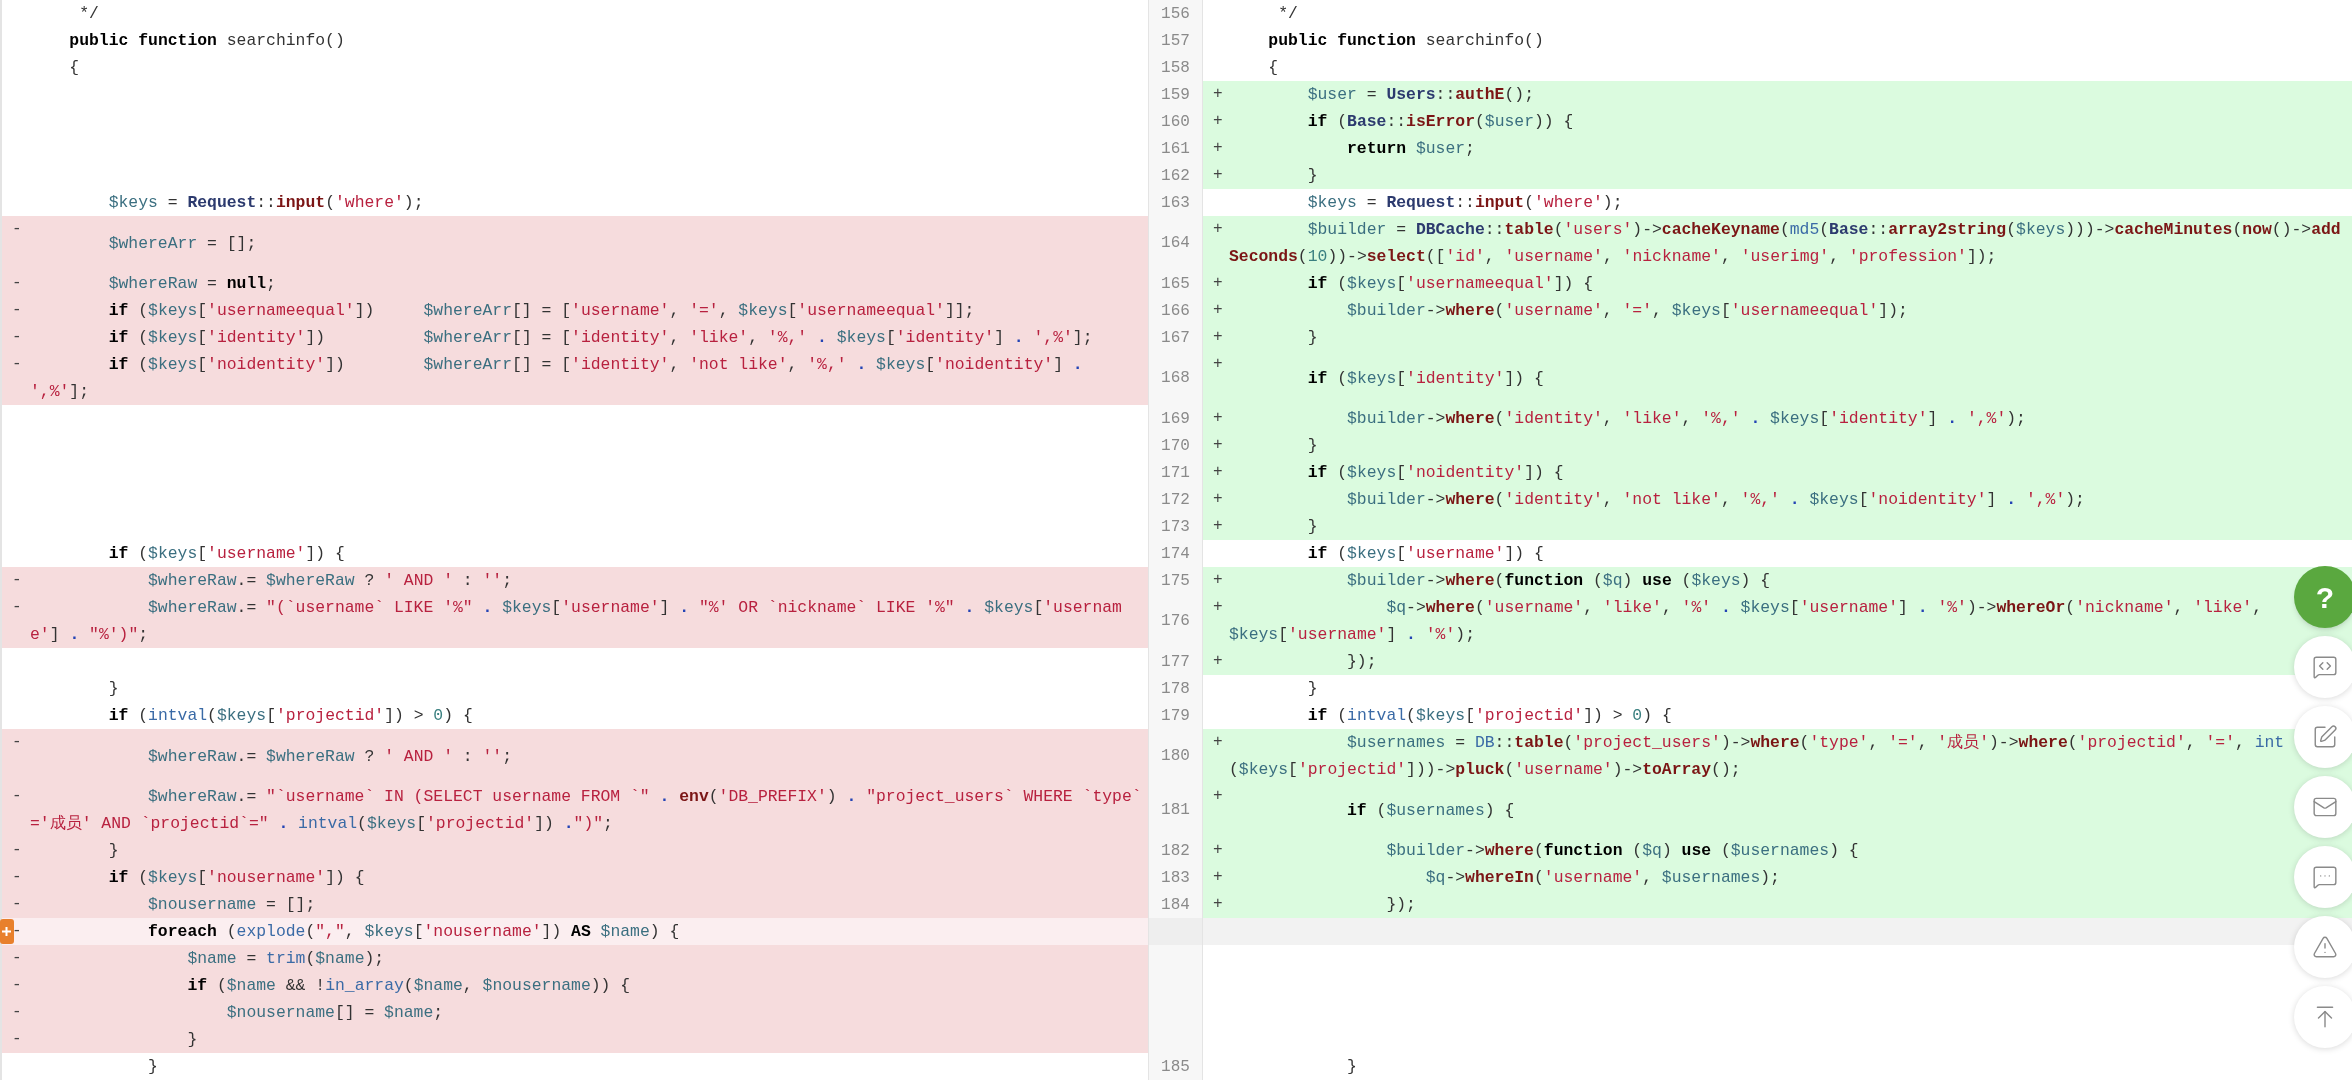 This screenshot has width=2352, height=1084. Describe the element at coordinates (285, 959) in the screenshot. I see `code-line: $name = trim($name);` at that location.